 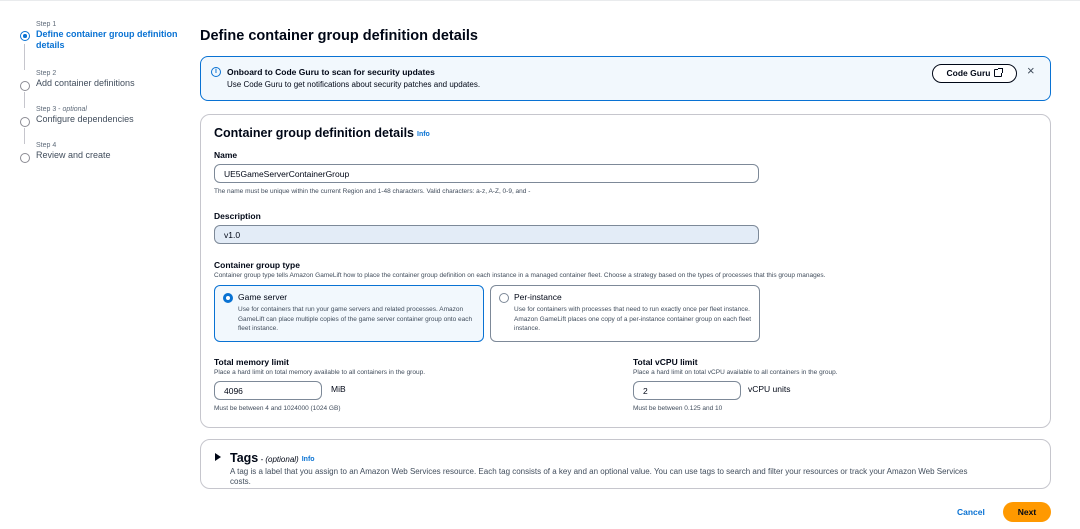 I want to click on top-divider, so click(x=540, y=0).